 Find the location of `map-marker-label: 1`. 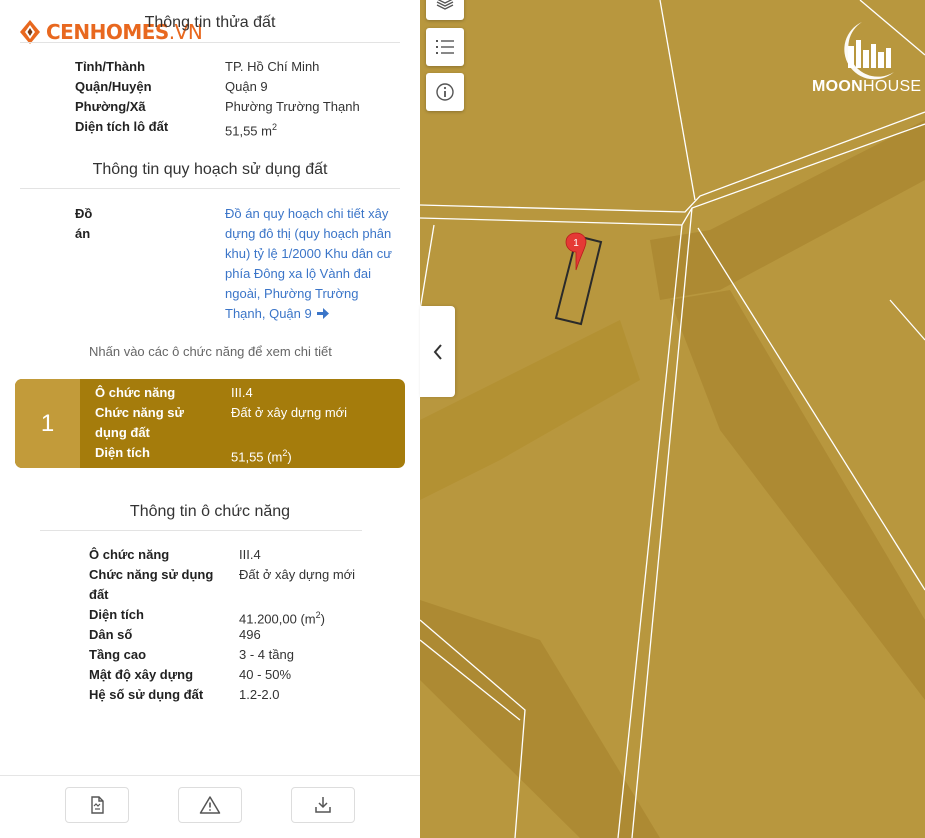

map-marker-label: 1 is located at coordinates (576, 243).